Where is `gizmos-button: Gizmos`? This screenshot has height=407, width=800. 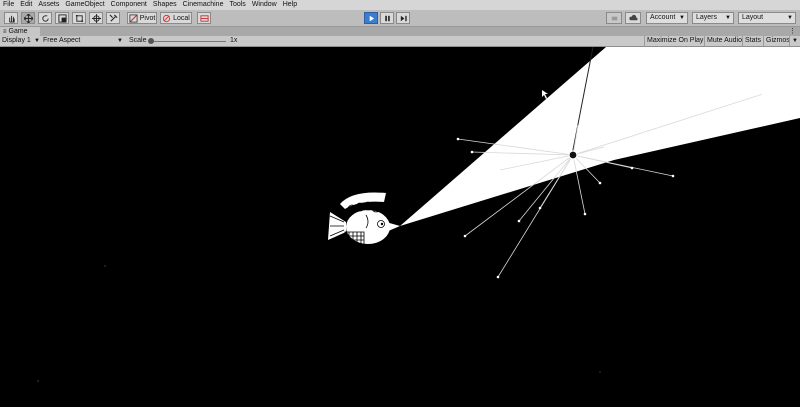
gizmos-button: Gizmos is located at coordinates (777, 41).